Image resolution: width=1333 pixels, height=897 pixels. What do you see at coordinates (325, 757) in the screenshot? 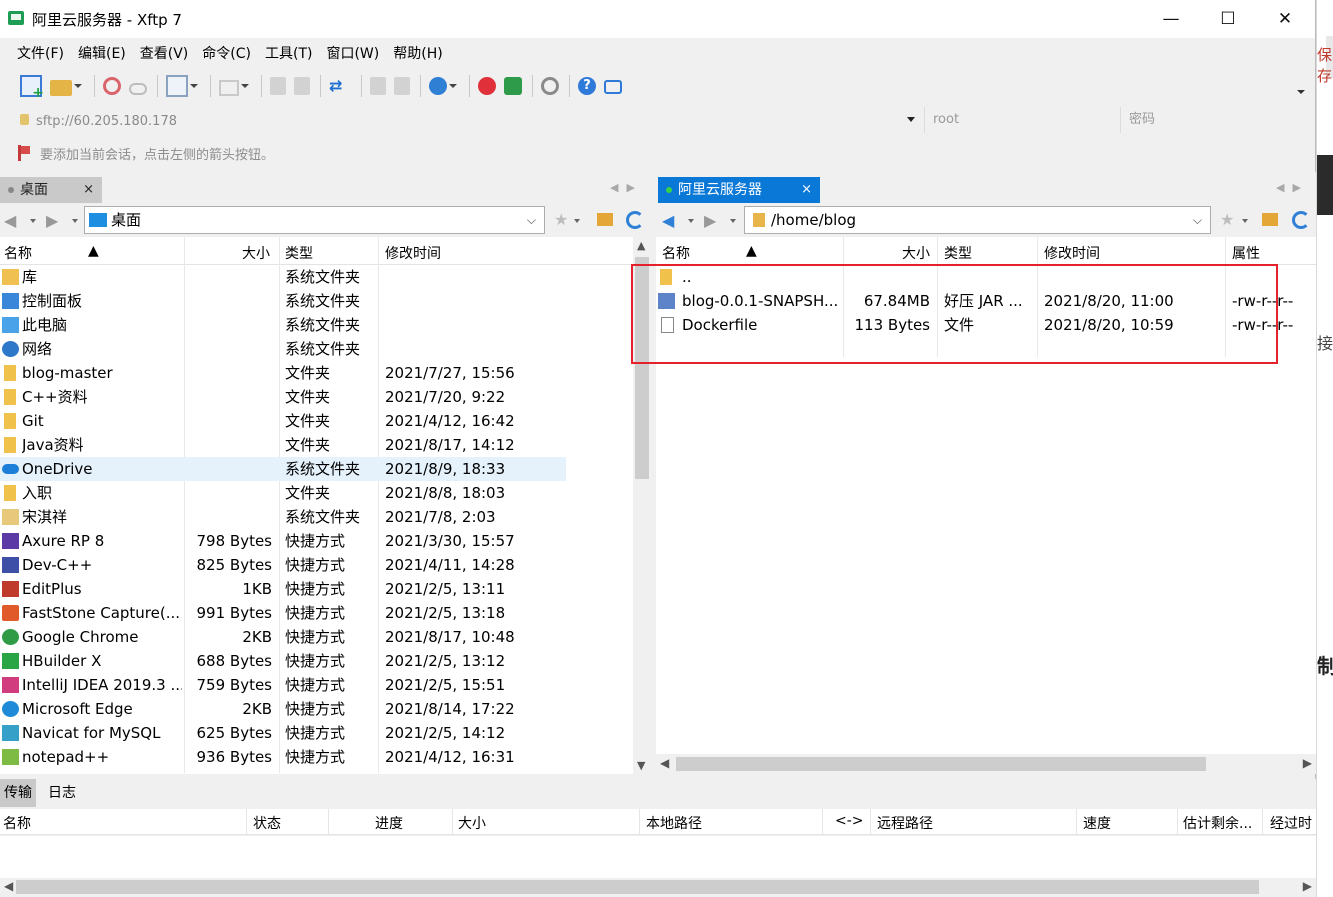
I see `file-row: notepad++ 936 Bytes 快捷方式 2021/4/12, 16:31` at bounding box center [325, 757].